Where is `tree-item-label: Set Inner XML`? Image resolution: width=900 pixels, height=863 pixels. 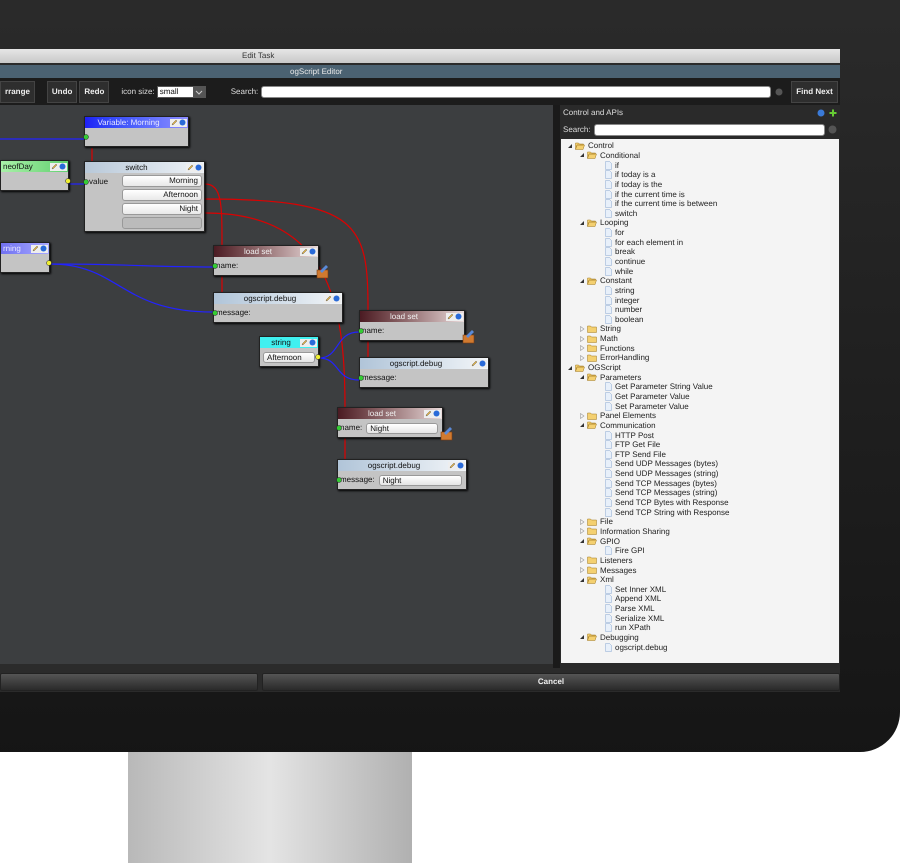 tree-item-label: Set Inner XML is located at coordinates (640, 589).